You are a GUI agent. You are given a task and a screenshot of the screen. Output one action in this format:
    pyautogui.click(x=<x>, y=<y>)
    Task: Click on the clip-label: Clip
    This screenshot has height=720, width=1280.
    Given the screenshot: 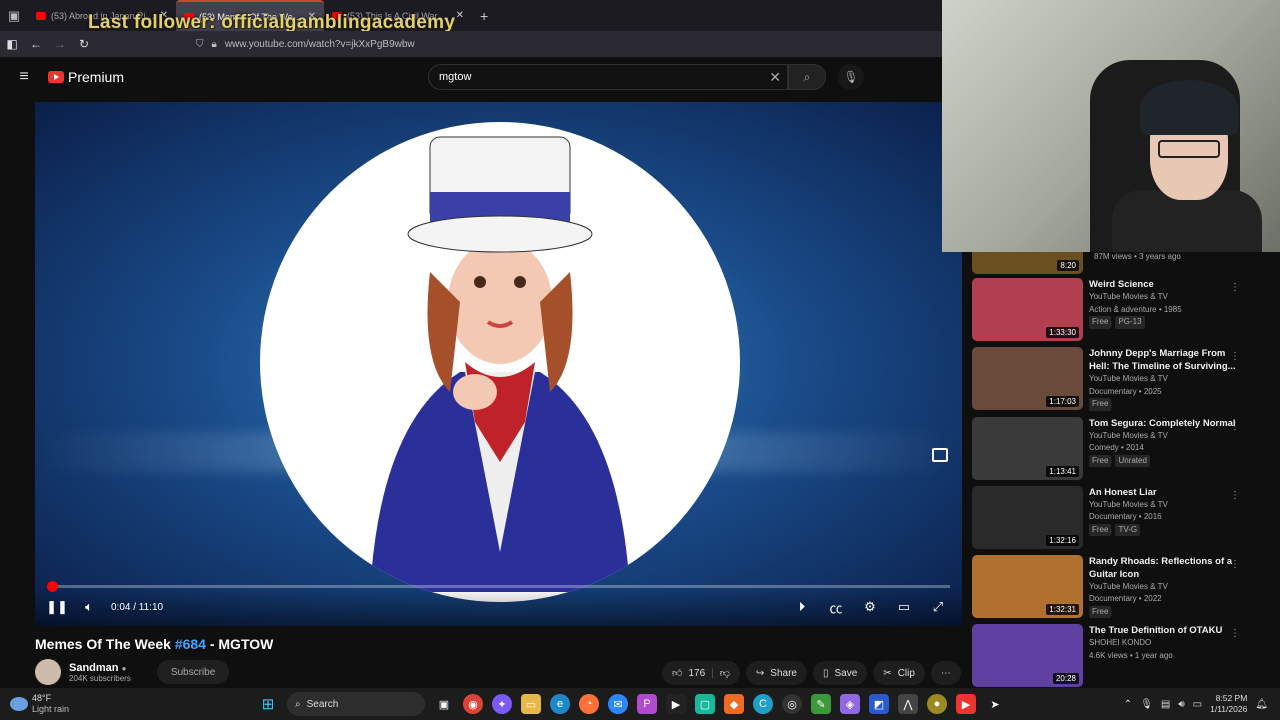 What is the action you would take?
    pyautogui.click(x=906, y=673)
    